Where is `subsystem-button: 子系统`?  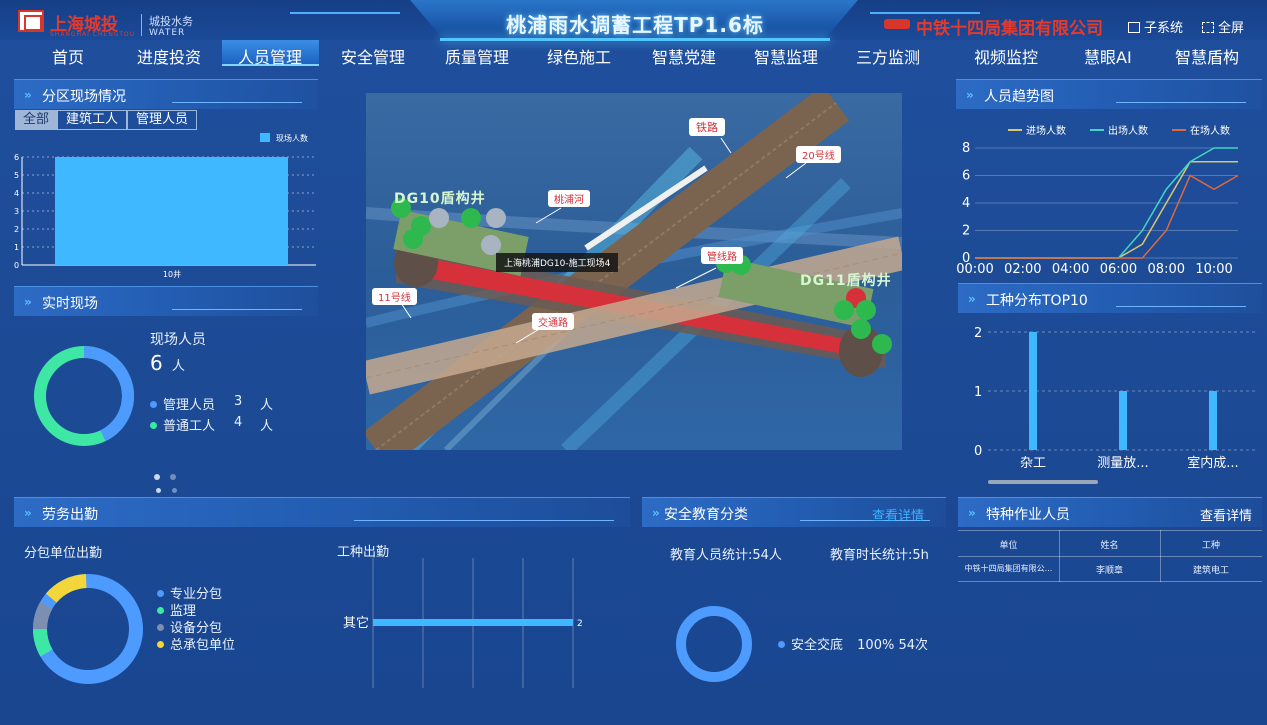 subsystem-button: 子系统 is located at coordinates (1155, 26).